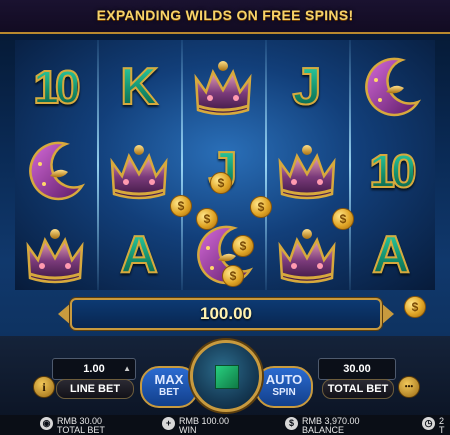 The height and width of the screenshot is (435, 450). Describe the element at coordinates (358, 389) in the screenshot. I see `total-bet-label: TOTAL BET` at that location.